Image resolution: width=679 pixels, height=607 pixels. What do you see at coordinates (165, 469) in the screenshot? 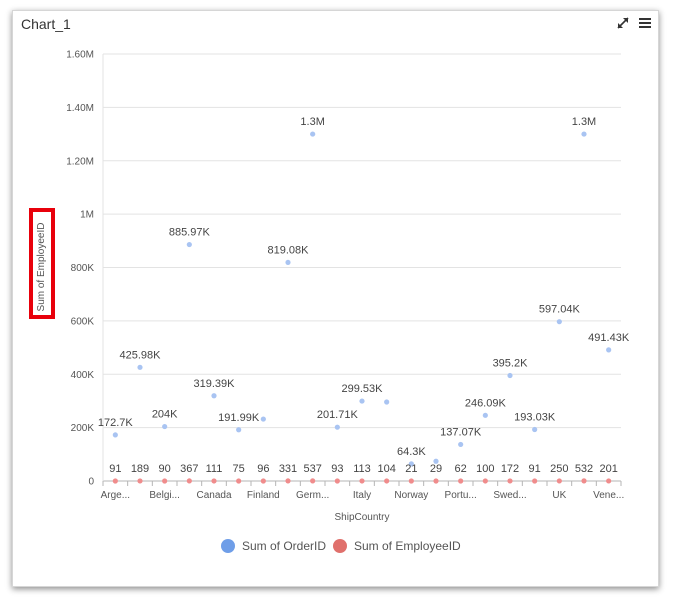
I see `data-label: 90` at bounding box center [165, 469].